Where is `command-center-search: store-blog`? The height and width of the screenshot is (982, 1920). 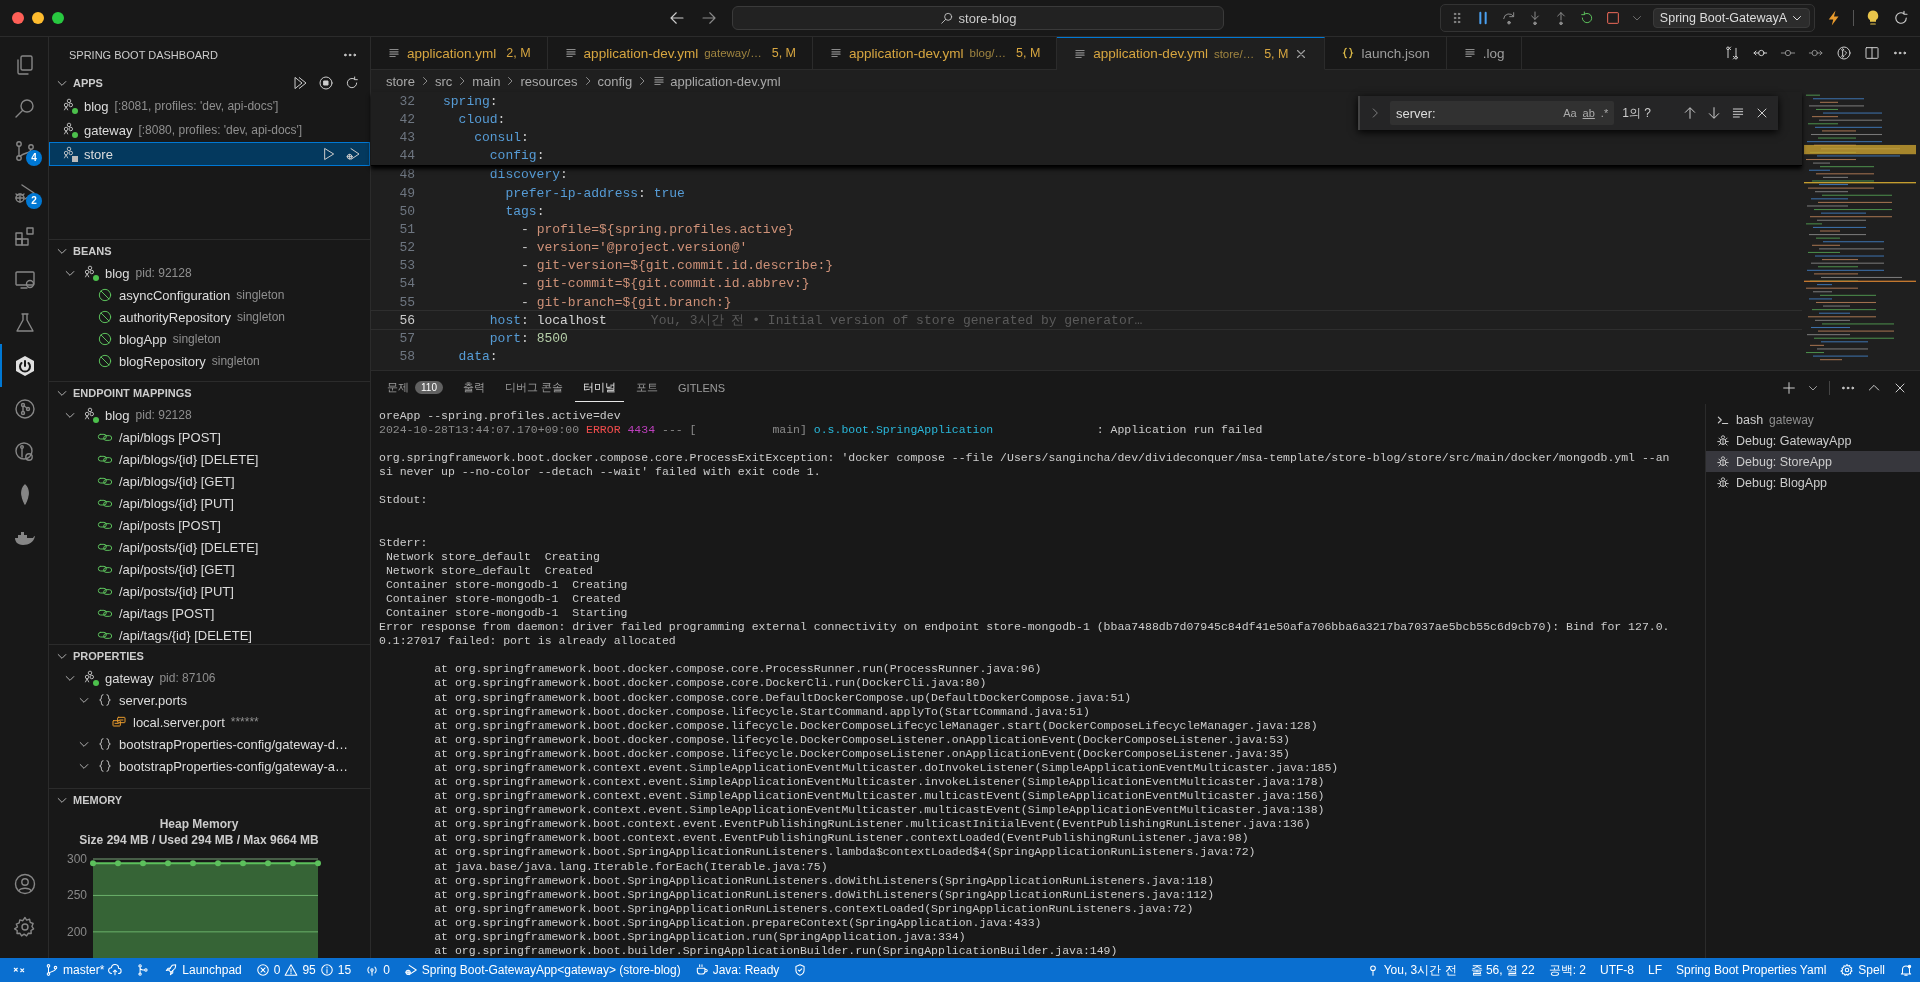 command-center-search: store-blog is located at coordinates (978, 18).